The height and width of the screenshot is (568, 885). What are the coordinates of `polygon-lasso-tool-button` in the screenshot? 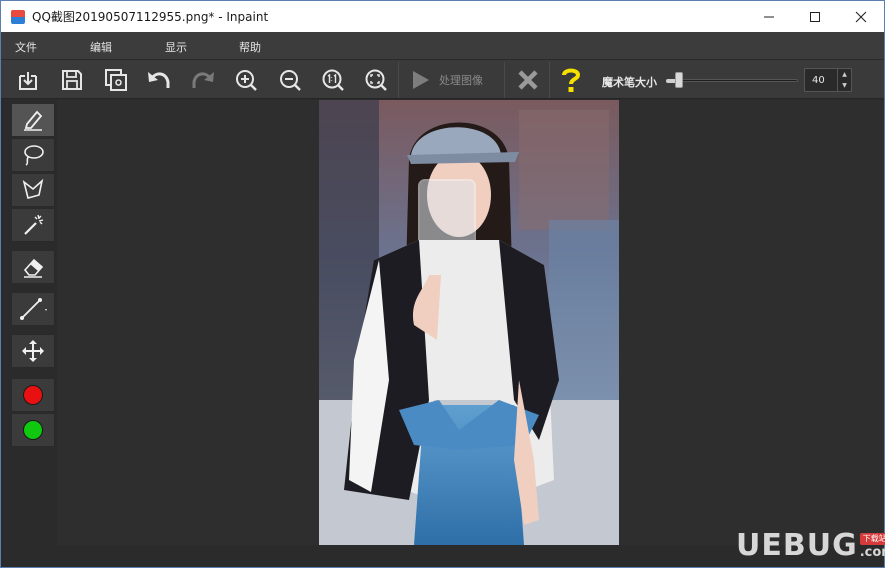 It's located at (33, 190).